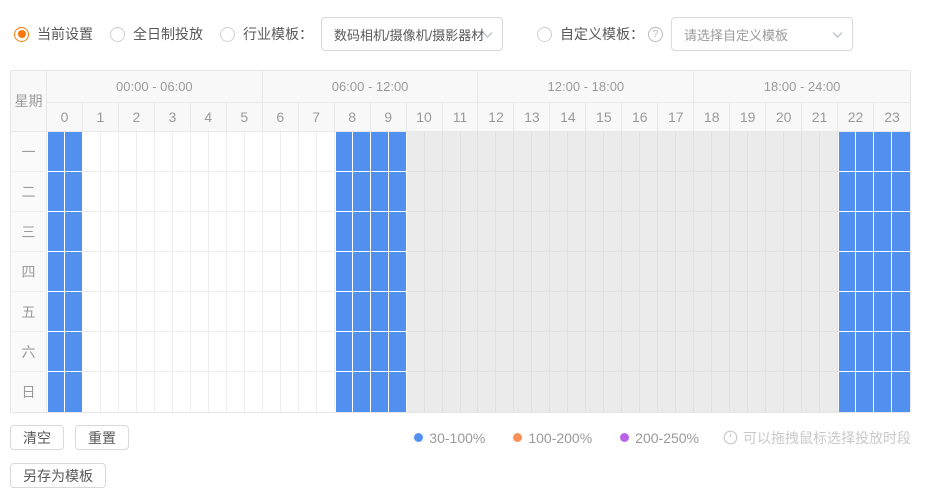 This screenshot has height=495, width=942. What do you see at coordinates (655, 34) in the screenshot?
I see `help-question-icon: ?` at bounding box center [655, 34].